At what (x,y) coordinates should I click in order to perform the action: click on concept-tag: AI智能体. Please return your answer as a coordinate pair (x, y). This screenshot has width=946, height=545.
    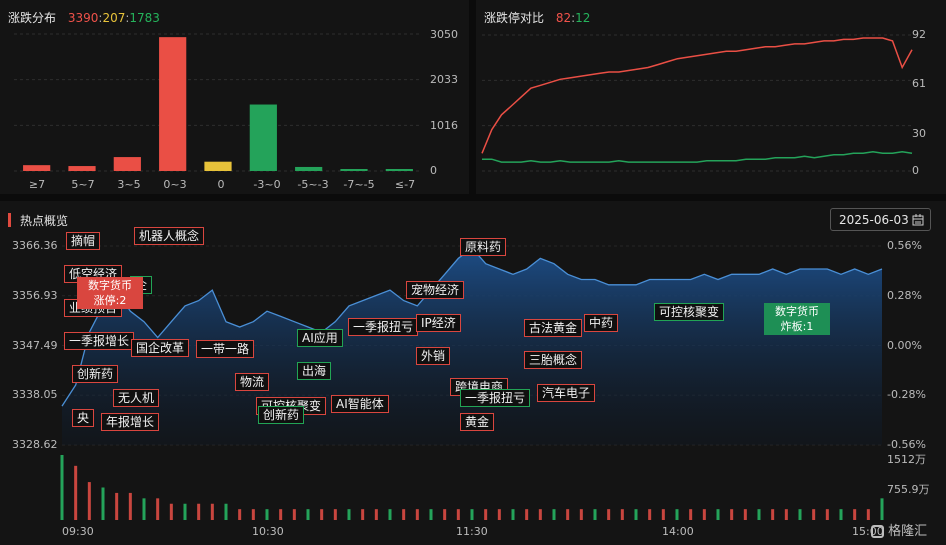
    Looking at the image, I should click on (360, 404).